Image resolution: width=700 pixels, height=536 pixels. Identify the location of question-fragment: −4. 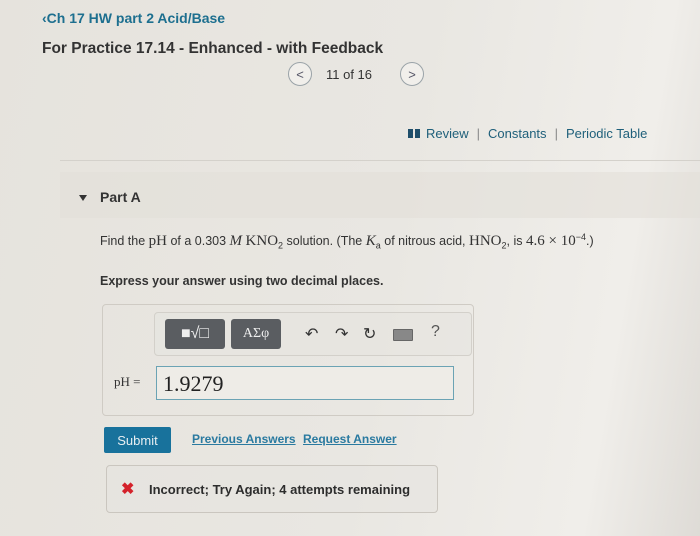
(580, 237).